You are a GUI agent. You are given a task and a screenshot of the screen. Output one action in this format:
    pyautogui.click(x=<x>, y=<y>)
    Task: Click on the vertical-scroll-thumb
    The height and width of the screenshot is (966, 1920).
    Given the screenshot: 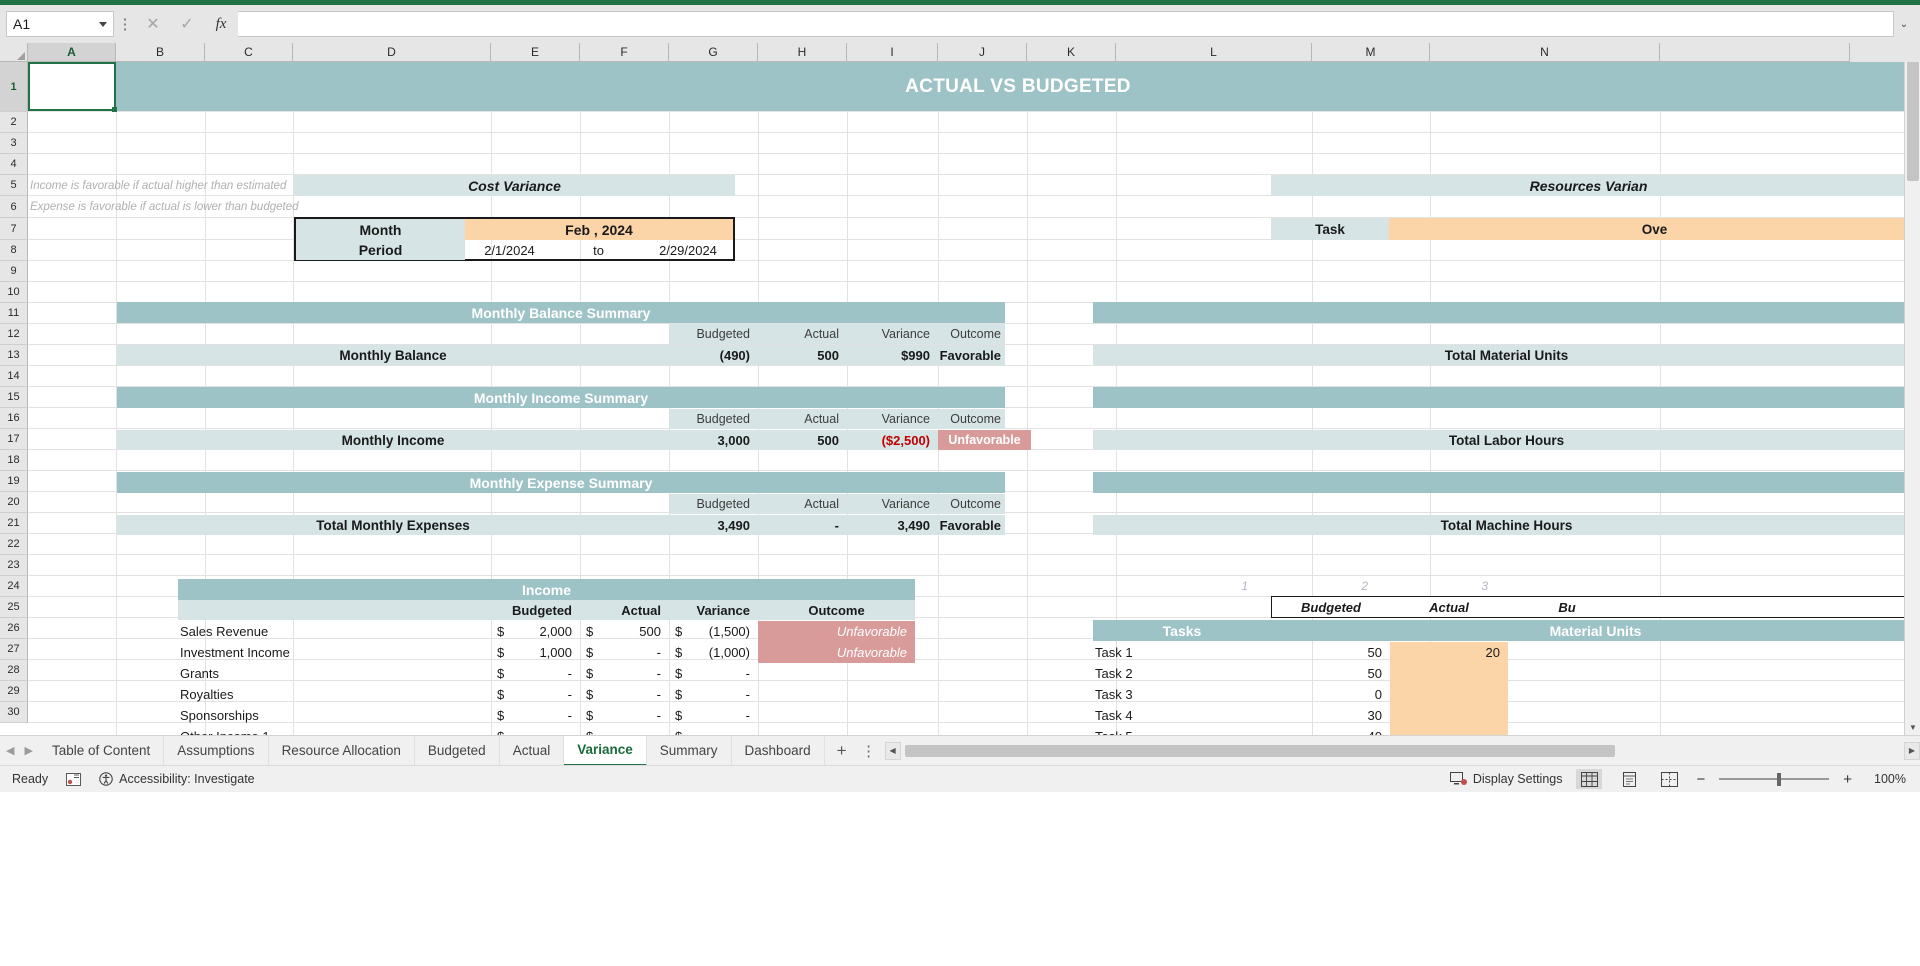 What is the action you would take?
    pyautogui.click(x=1913, y=121)
    